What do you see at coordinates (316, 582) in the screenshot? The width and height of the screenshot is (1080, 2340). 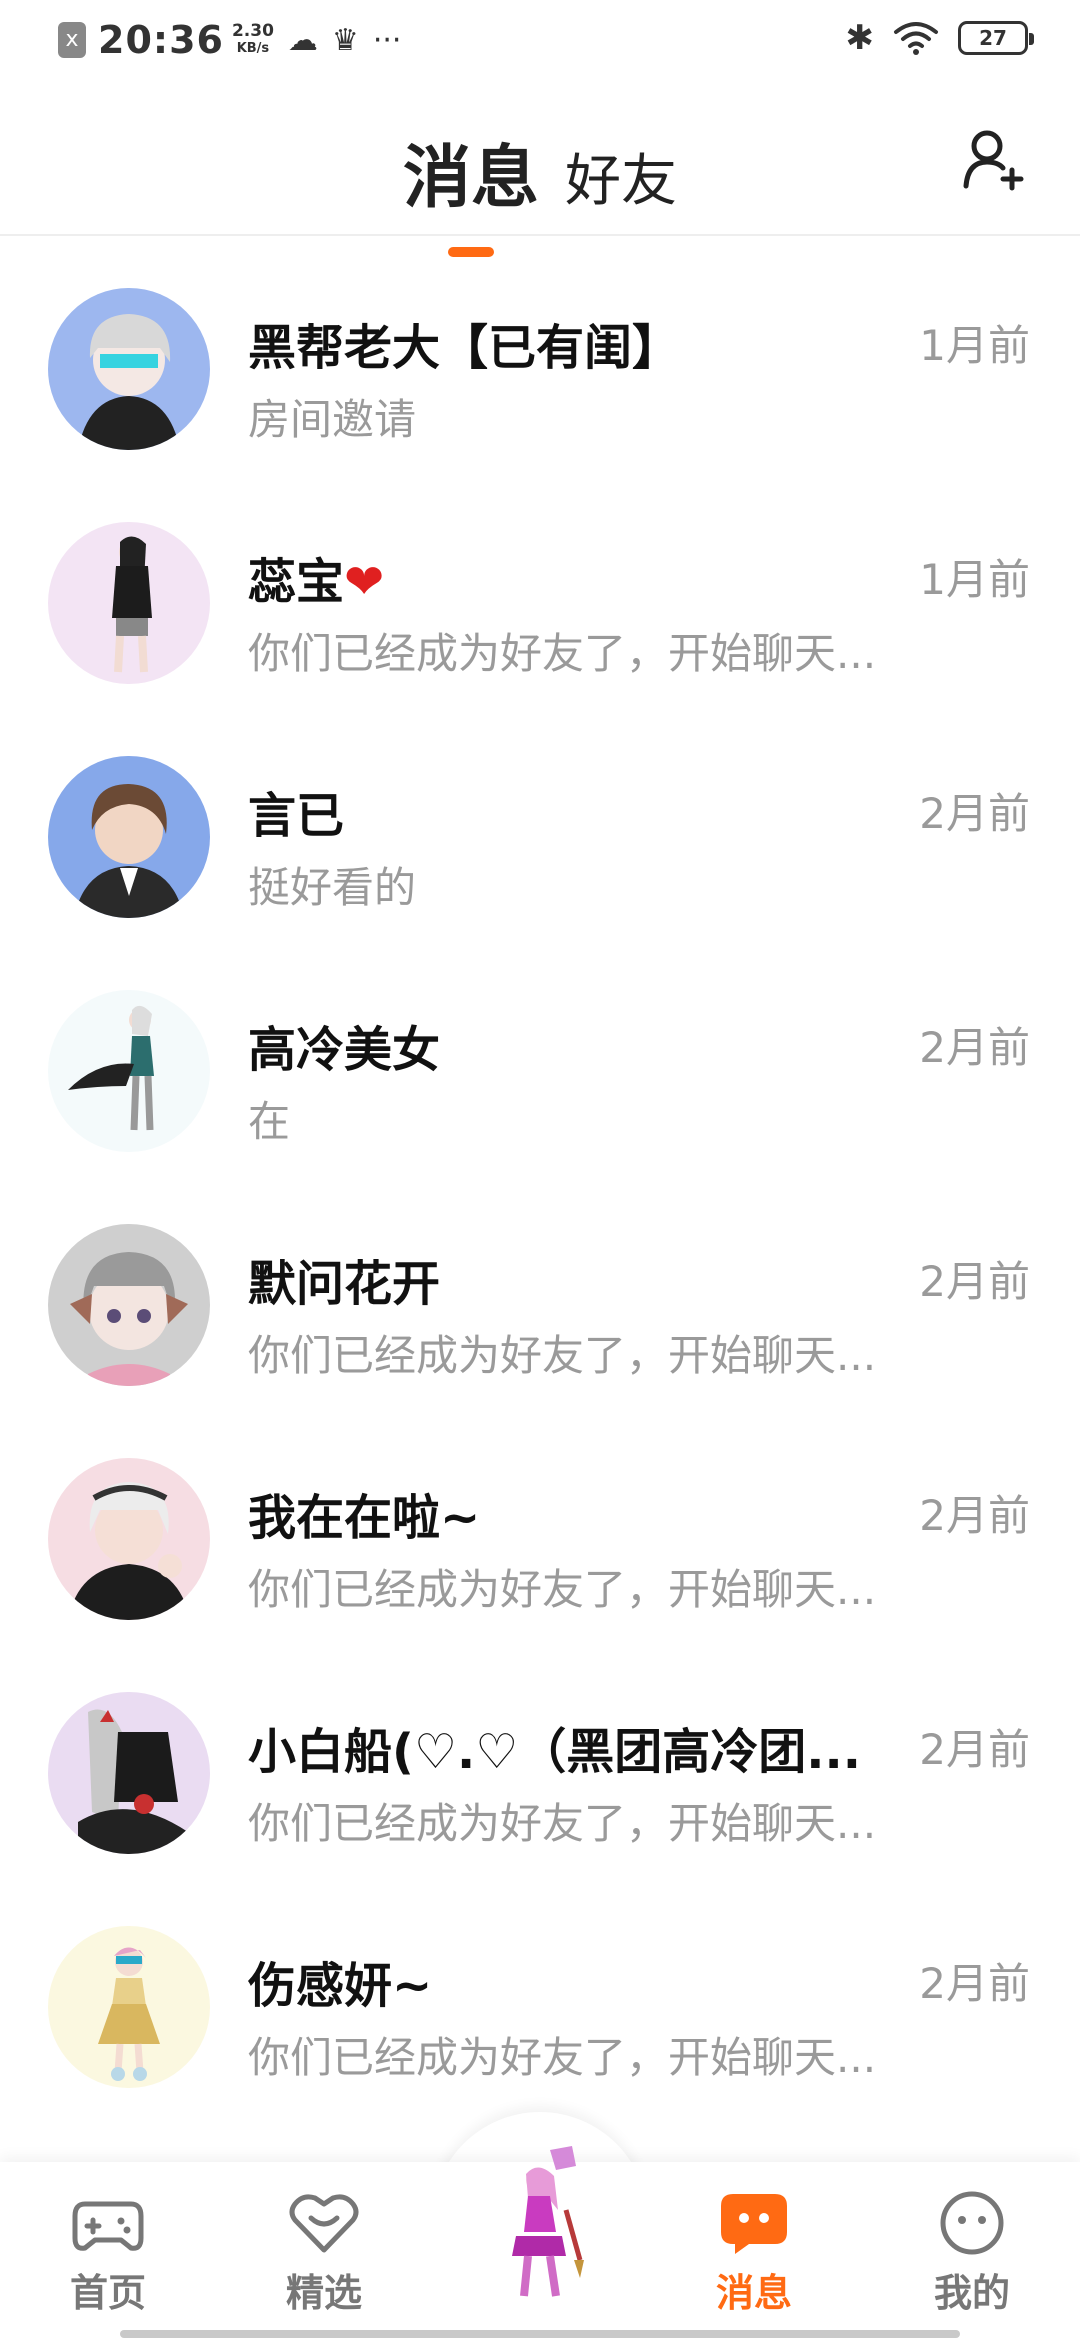 I see `conversation-name: 蕊宝❤` at bounding box center [316, 582].